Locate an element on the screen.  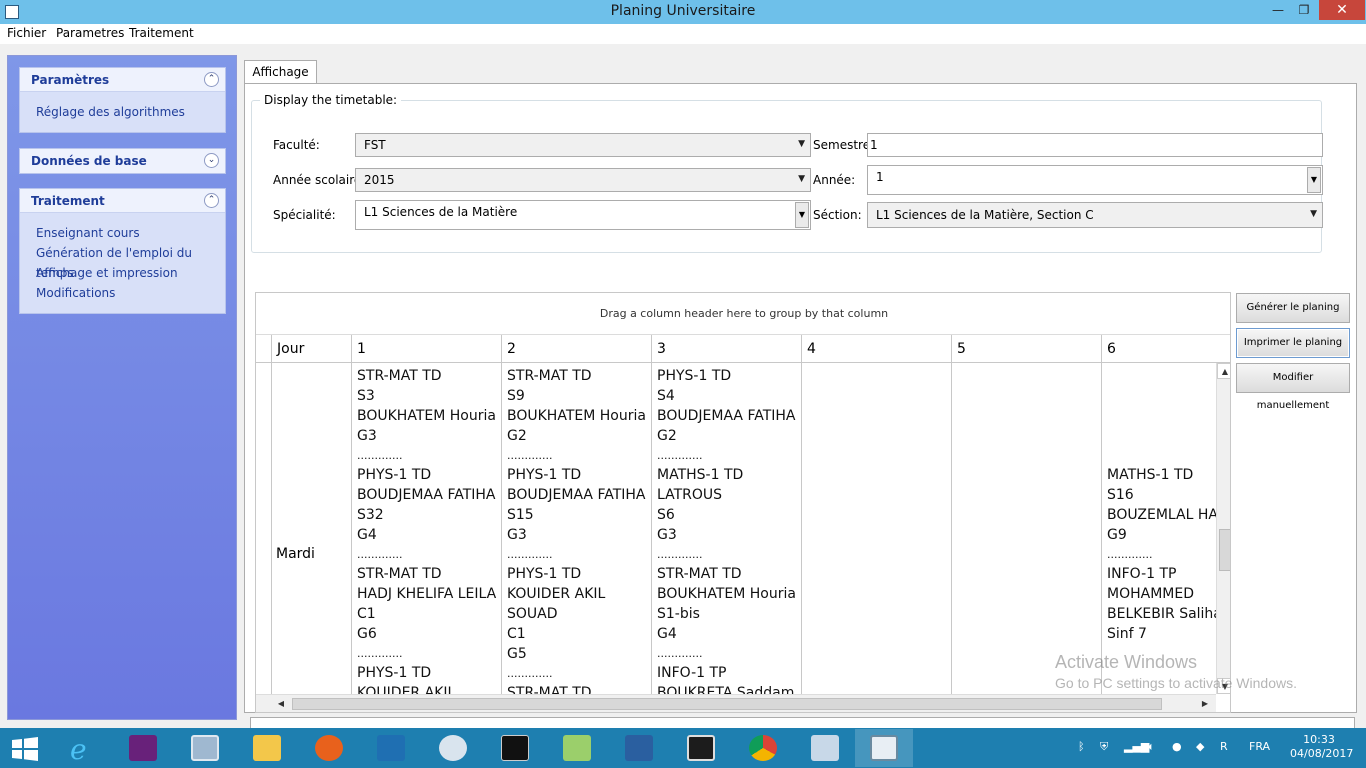
cell-line: BELKEBIR Saliha is located at coordinates (1161, 614).